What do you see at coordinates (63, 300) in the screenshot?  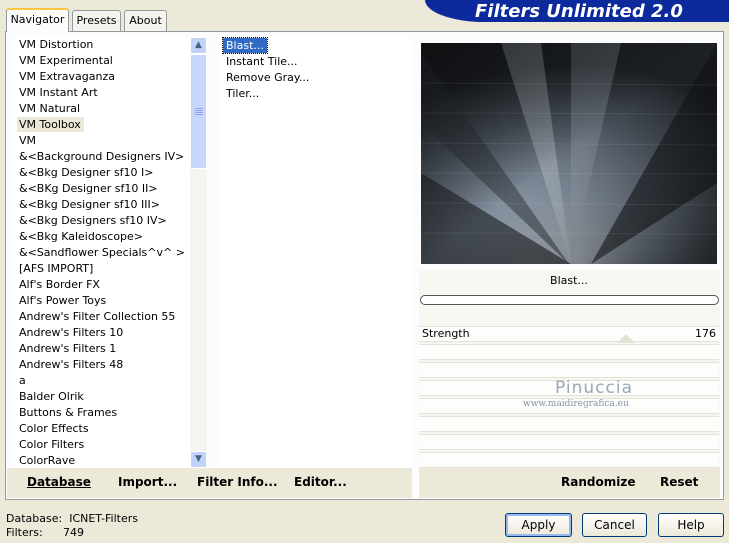 I see `category-item: Alf's Power Toys` at bounding box center [63, 300].